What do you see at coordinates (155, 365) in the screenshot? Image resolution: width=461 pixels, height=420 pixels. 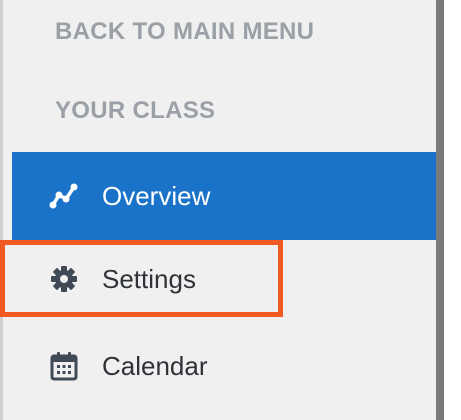 I see `sidebar-item-label: Calendar` at bounding box center [155, 365].